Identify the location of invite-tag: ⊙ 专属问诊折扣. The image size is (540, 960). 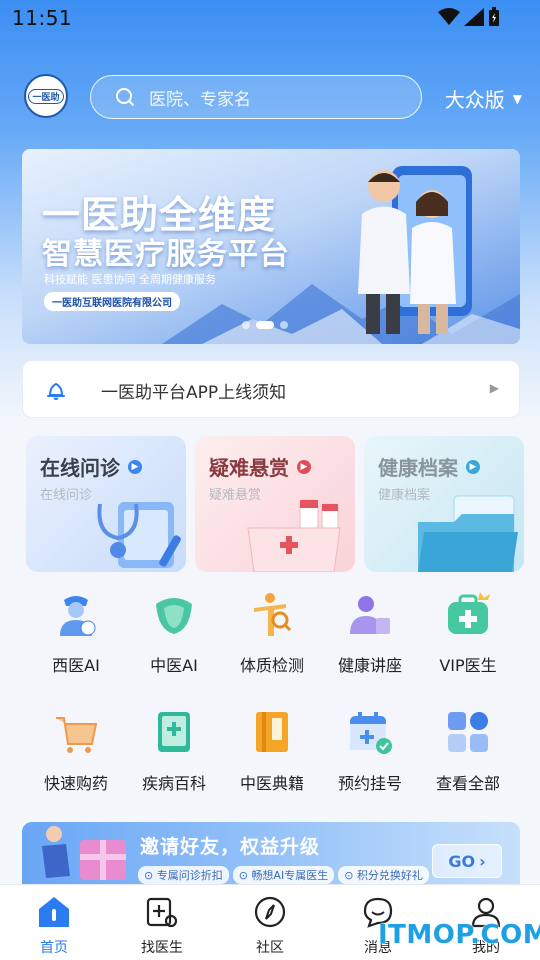
(183, 875).